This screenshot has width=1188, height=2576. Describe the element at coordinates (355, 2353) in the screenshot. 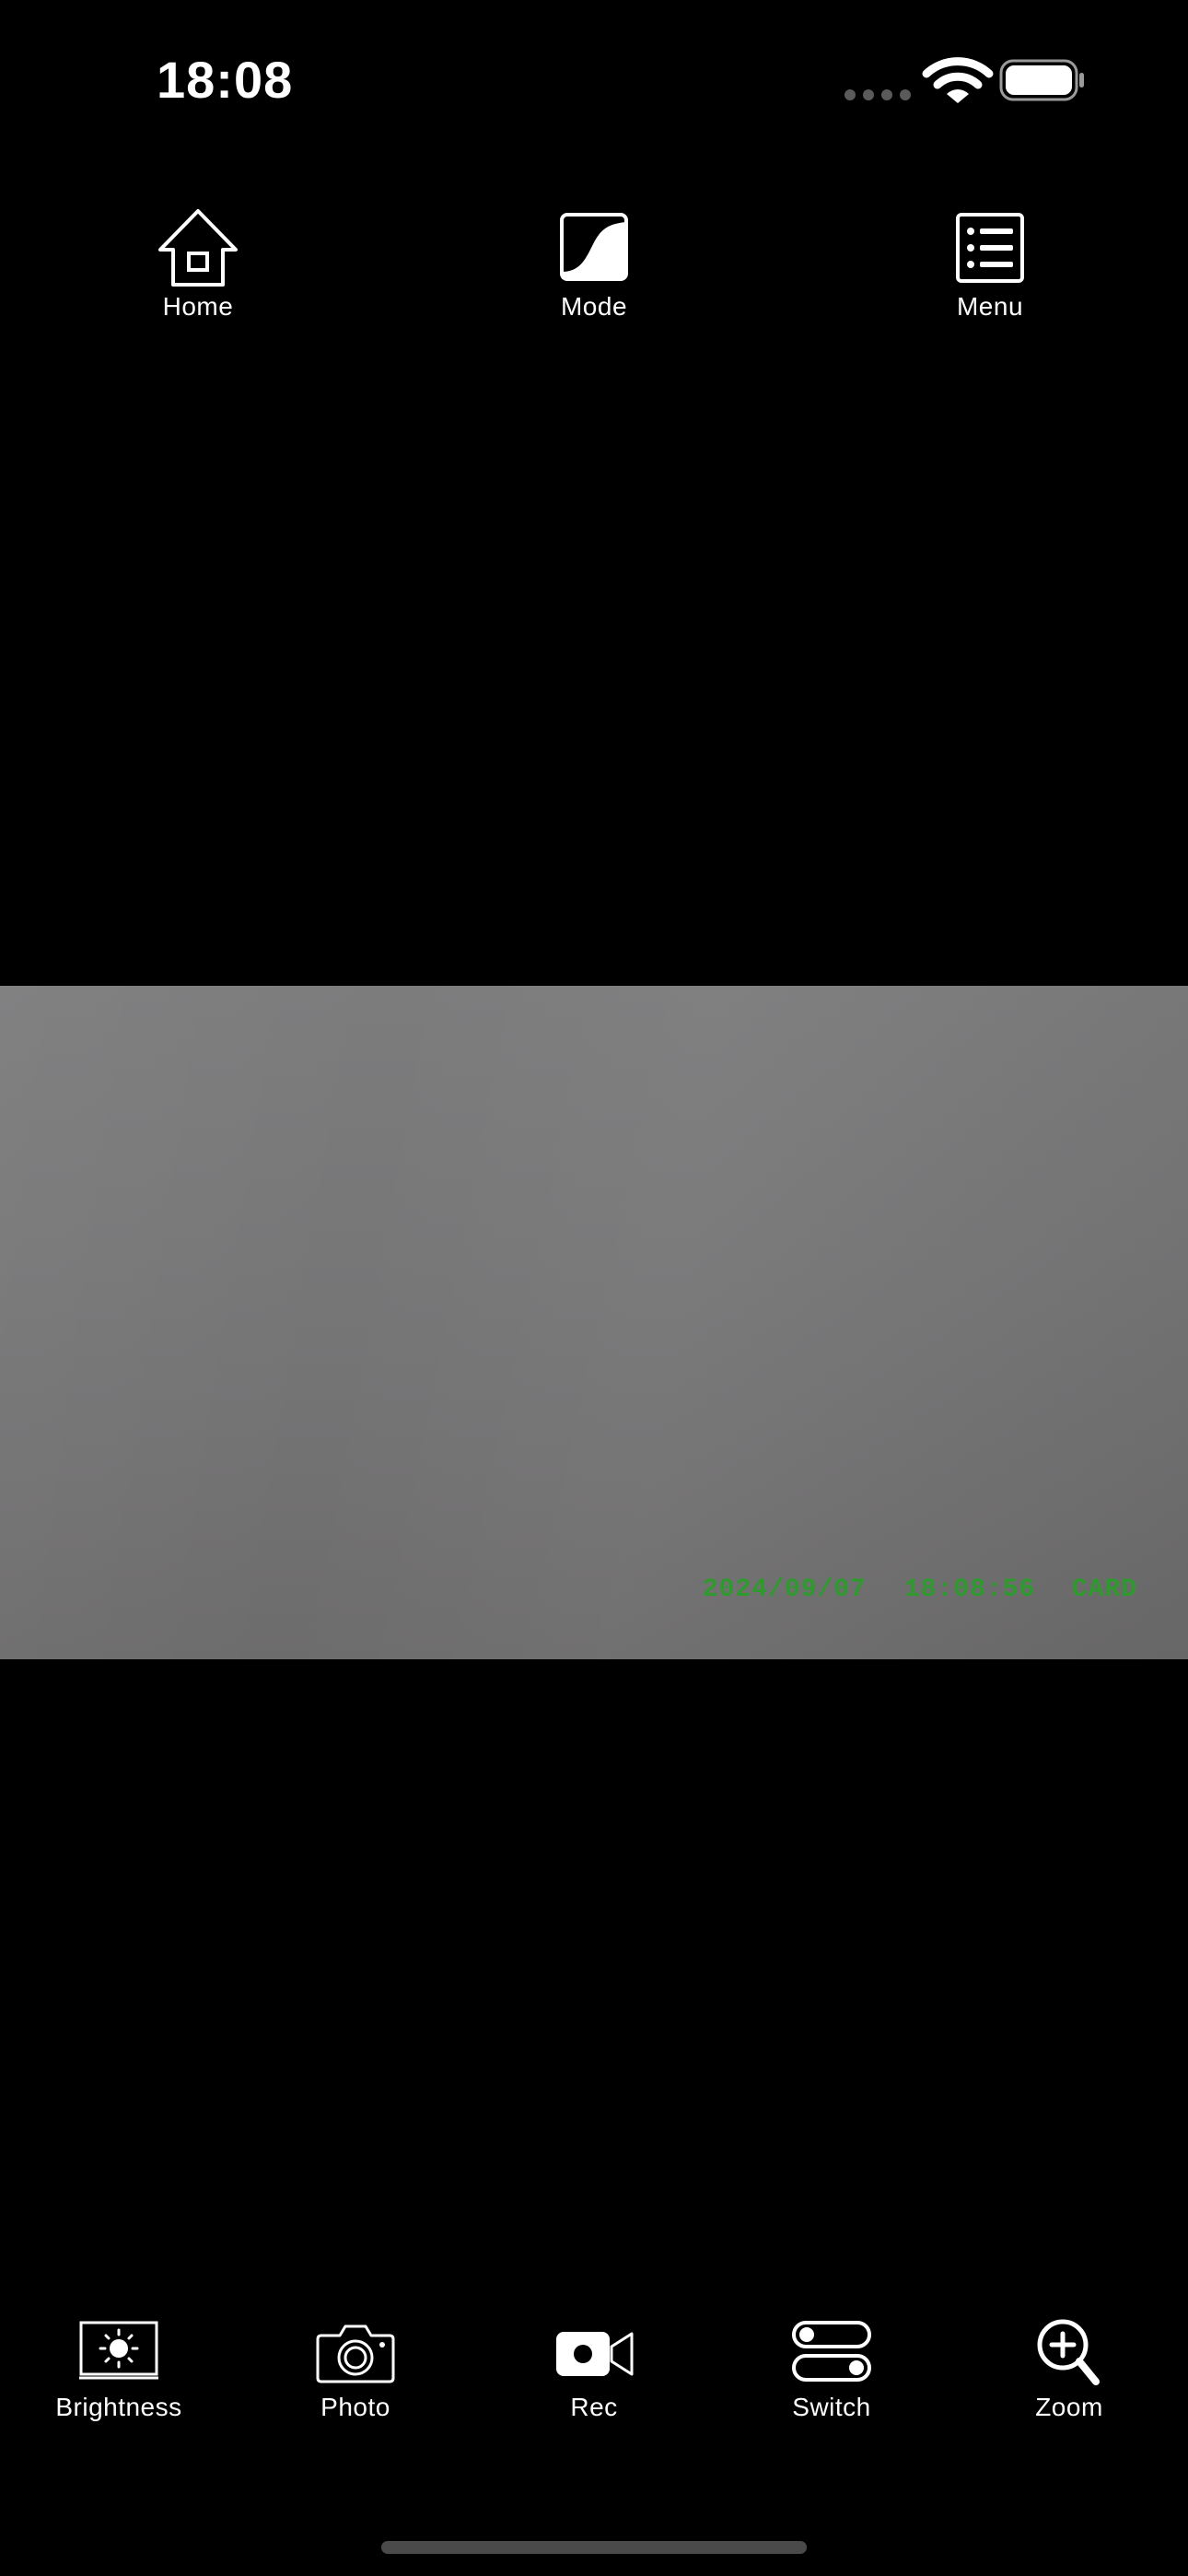

I see `camera-icon` at that location.